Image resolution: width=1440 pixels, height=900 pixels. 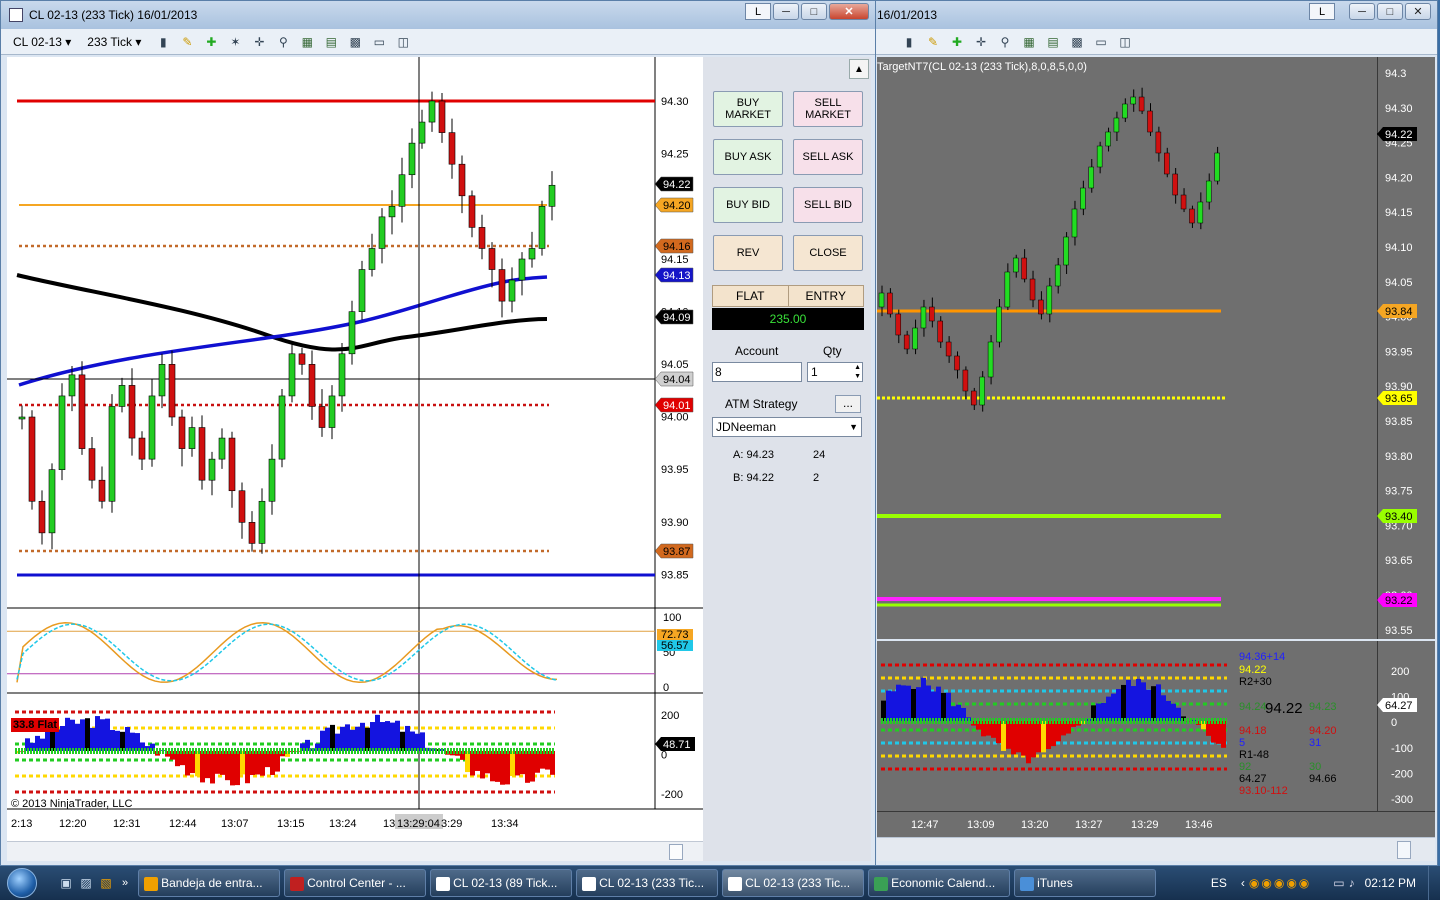 I want to click on right-minimize-button: ─, so click(x=1362, y=11).